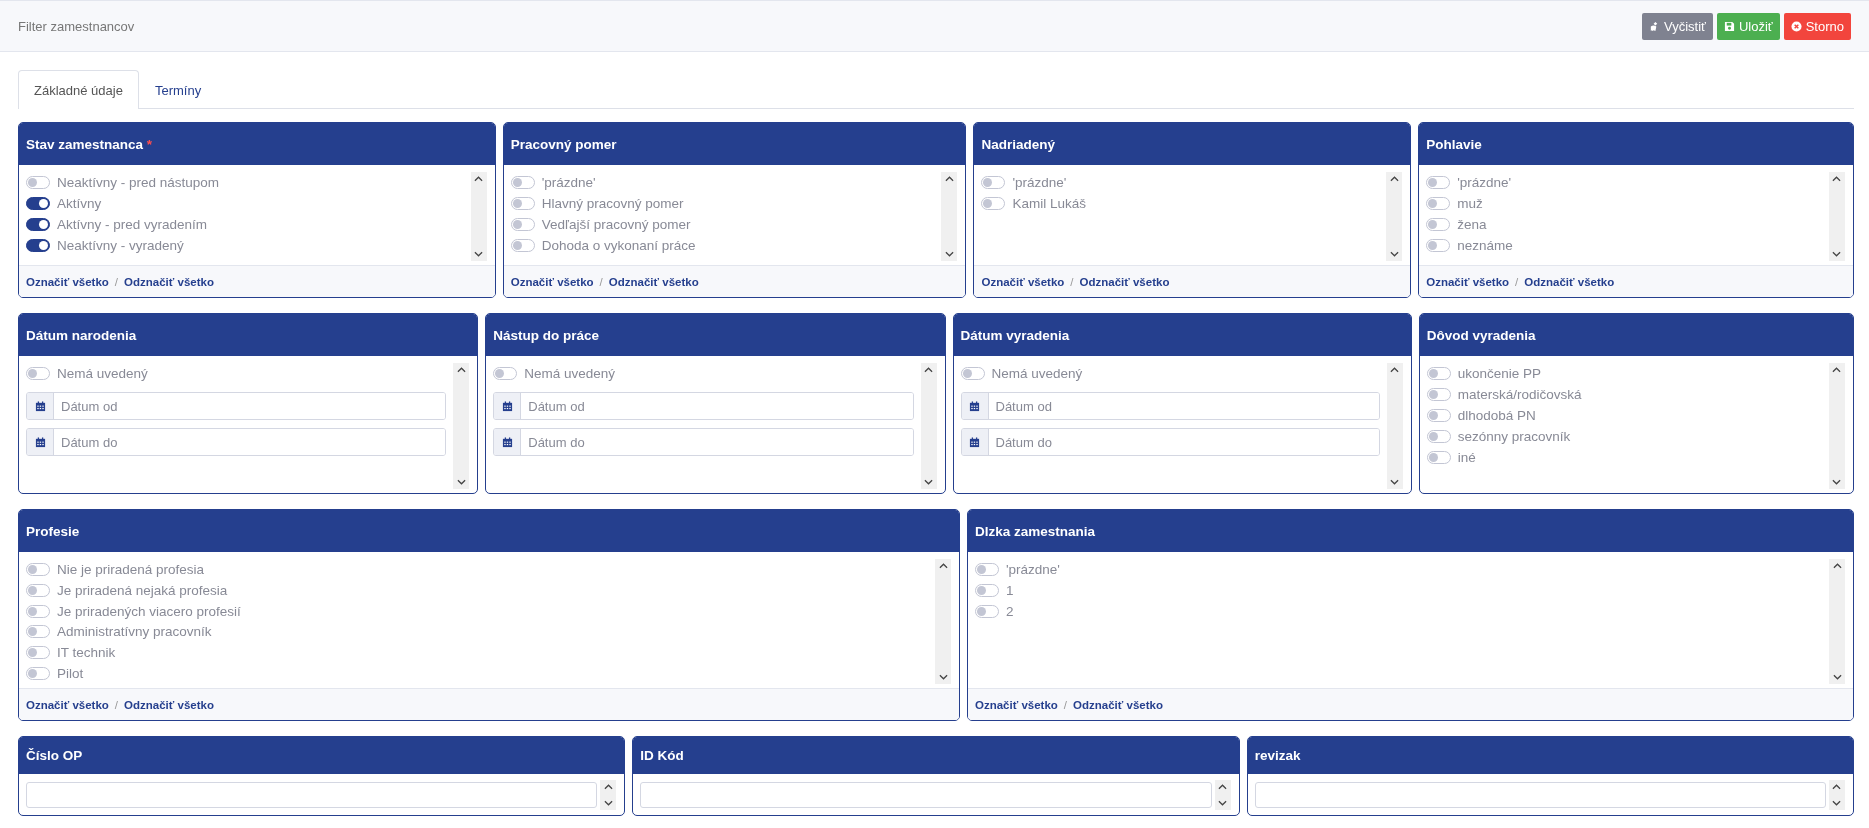 This screenshot has width=1869, height=828. I want to click on card-title: Nástup do práce, so click(546, 335).